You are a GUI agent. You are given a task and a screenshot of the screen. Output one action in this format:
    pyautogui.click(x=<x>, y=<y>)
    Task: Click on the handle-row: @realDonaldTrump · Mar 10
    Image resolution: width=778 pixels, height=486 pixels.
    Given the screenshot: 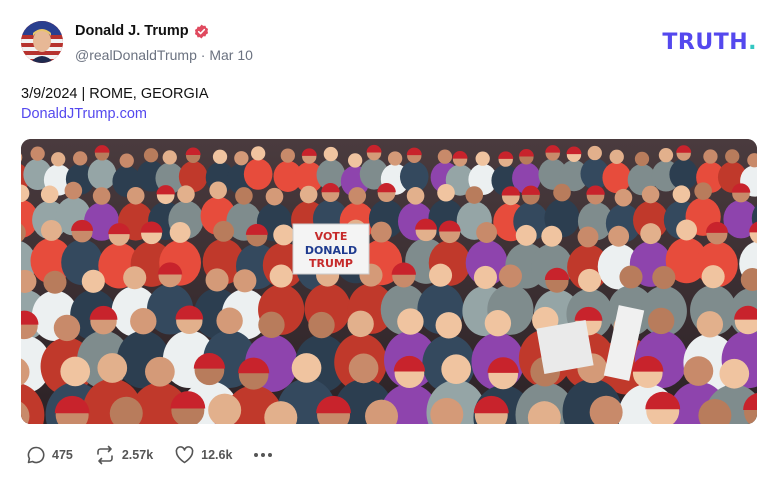 What is the action you would take?
    pyautogui.click(x=164, y=55)
    